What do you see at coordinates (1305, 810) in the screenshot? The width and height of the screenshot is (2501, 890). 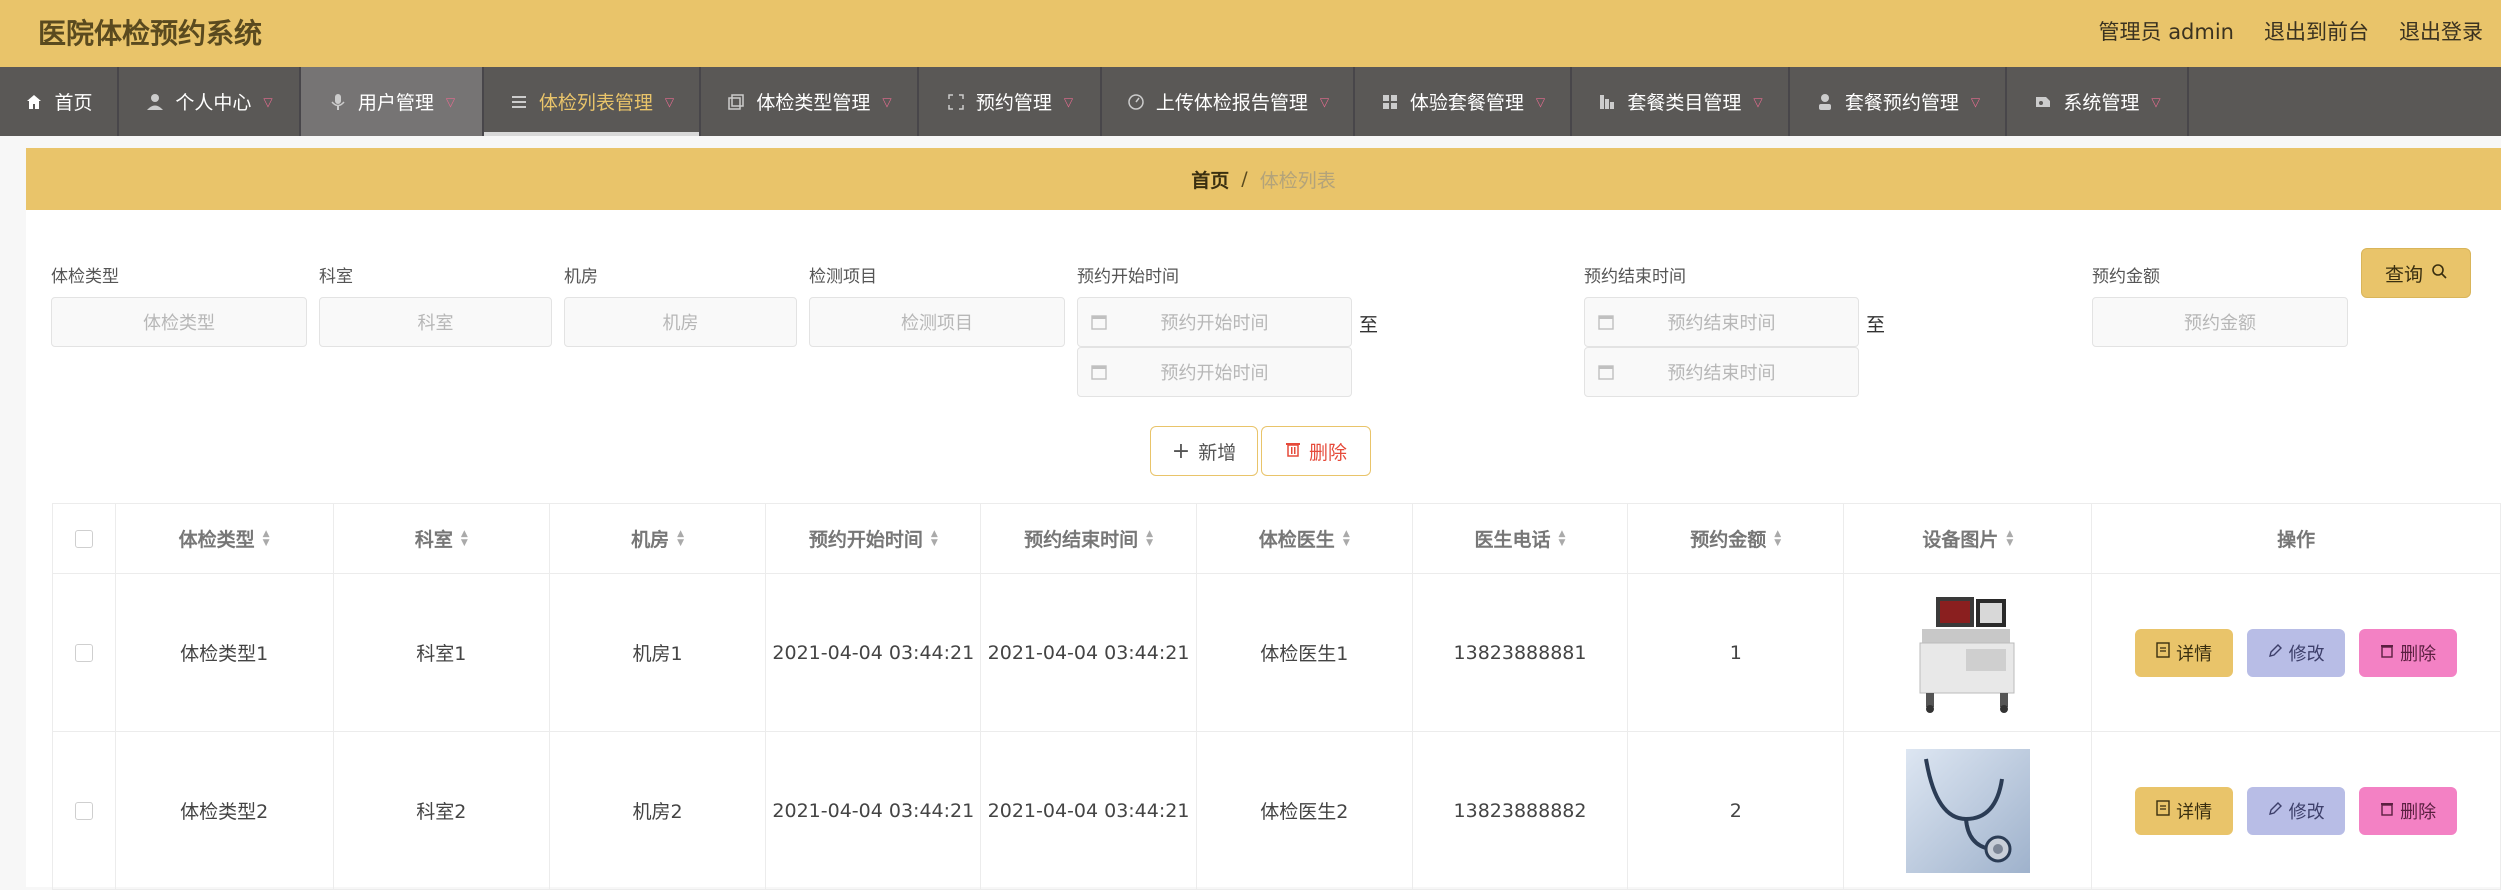 I see `cell-doctor: 体检医生2` at bounding box center [1305, 810].